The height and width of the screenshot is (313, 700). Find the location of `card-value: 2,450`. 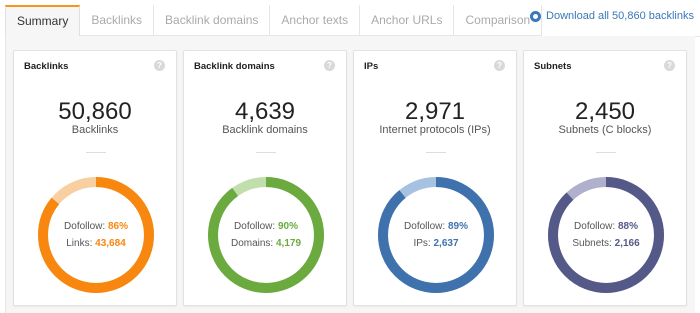

card-value: 2,450 is located at coordinates (605, 111).